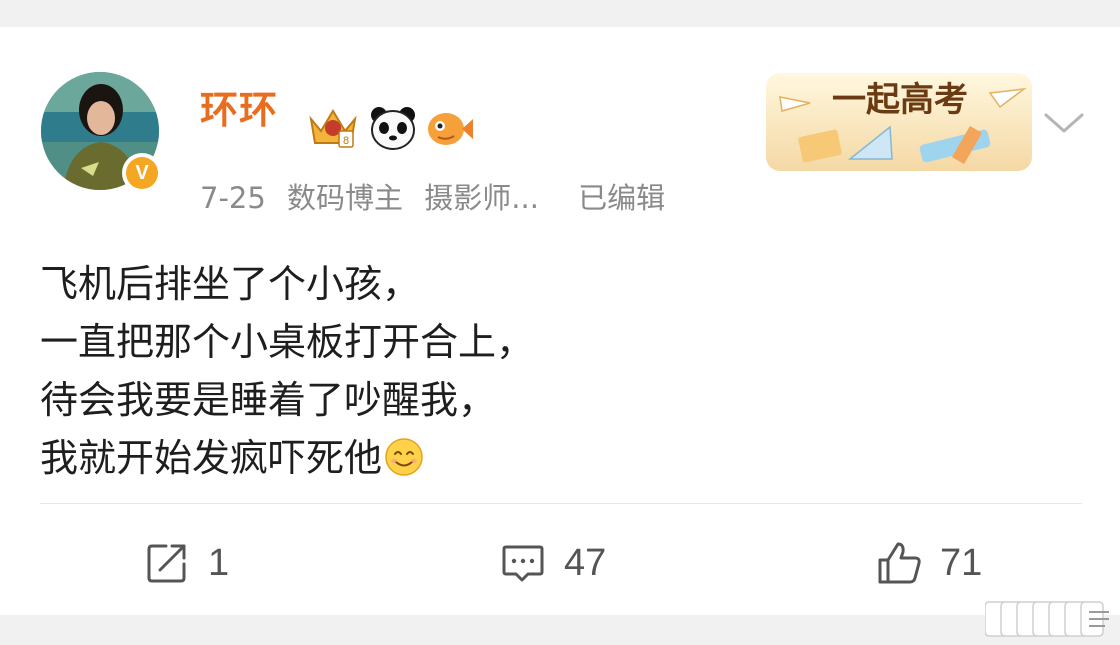 This screenshot has height=645, width=1120. Describe the element at coordinates (523, 563) in the screenshot. I see `comment-icon` at that location.